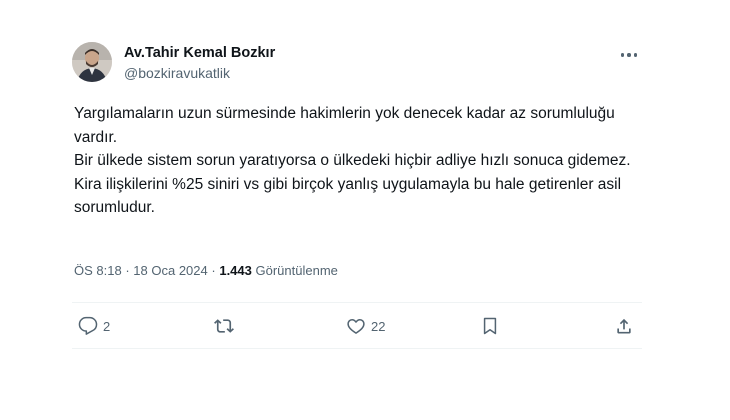 Image resolution: width=730 pixels, height=420 pixels. What do you see at coordinates (378, 326) in the screenshot?
I see `like-count: 22` at bounding box center [378, 326].